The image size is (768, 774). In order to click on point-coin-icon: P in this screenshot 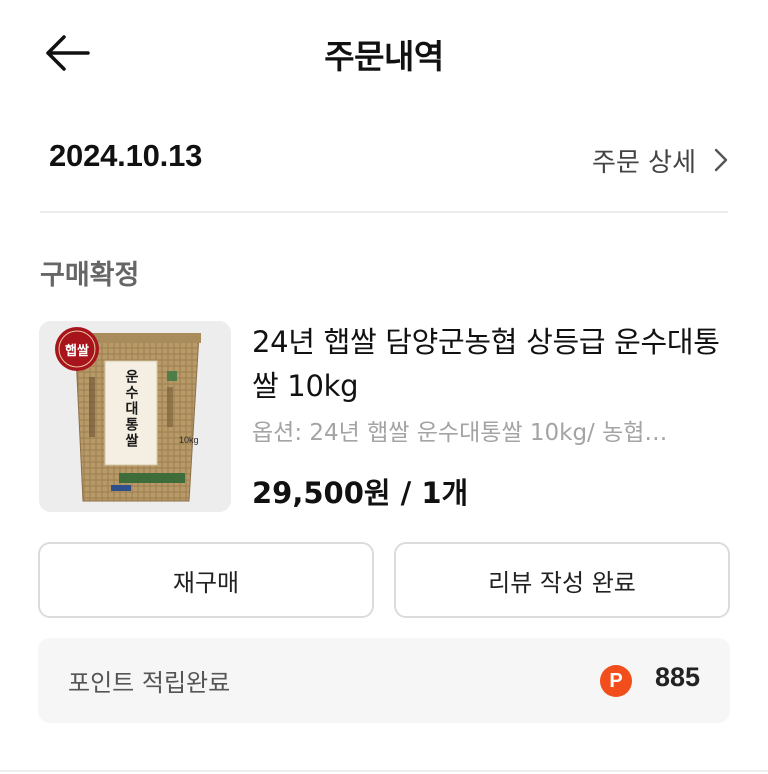, I will do `click(616, 681)`.